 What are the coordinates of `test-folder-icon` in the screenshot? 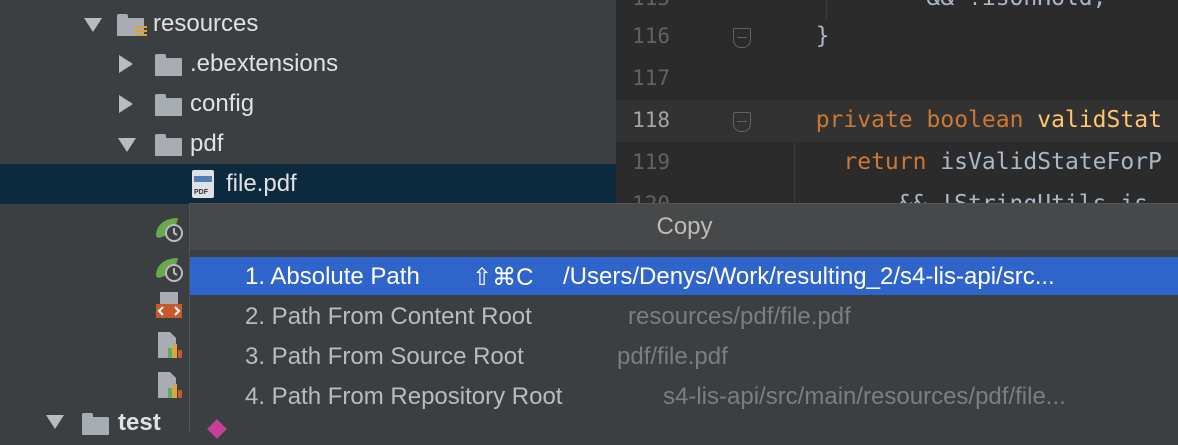 It's located at (95, 424).